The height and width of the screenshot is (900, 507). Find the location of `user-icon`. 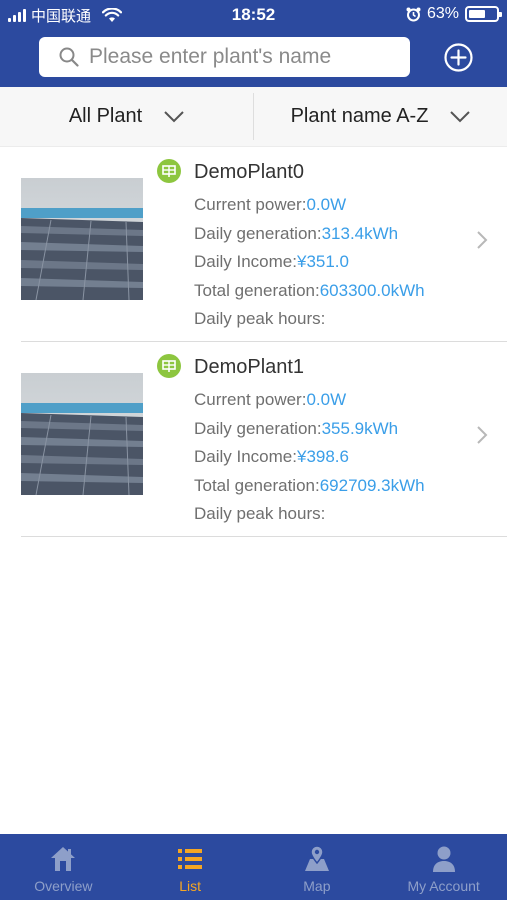

user-icon is located at coordinates (443, 859).